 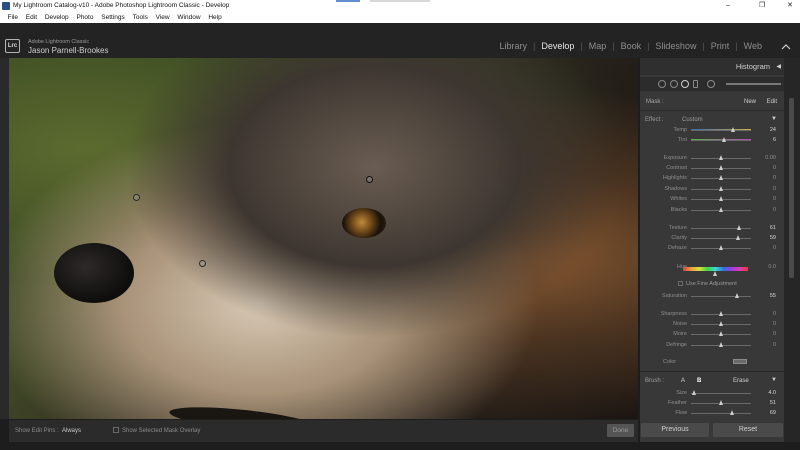 What do you see at coordinates (693, 392) in the screenshot?
I see `brush-size-slider-knob` at bounding box center [693, 392].